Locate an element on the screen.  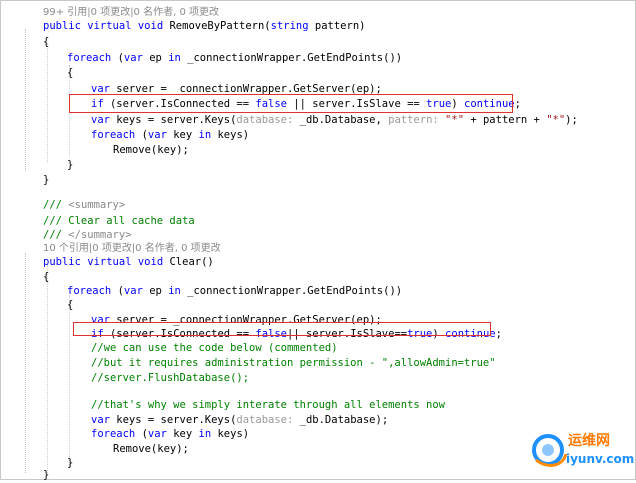
code-text: ); is located at coordinates (571, 120).